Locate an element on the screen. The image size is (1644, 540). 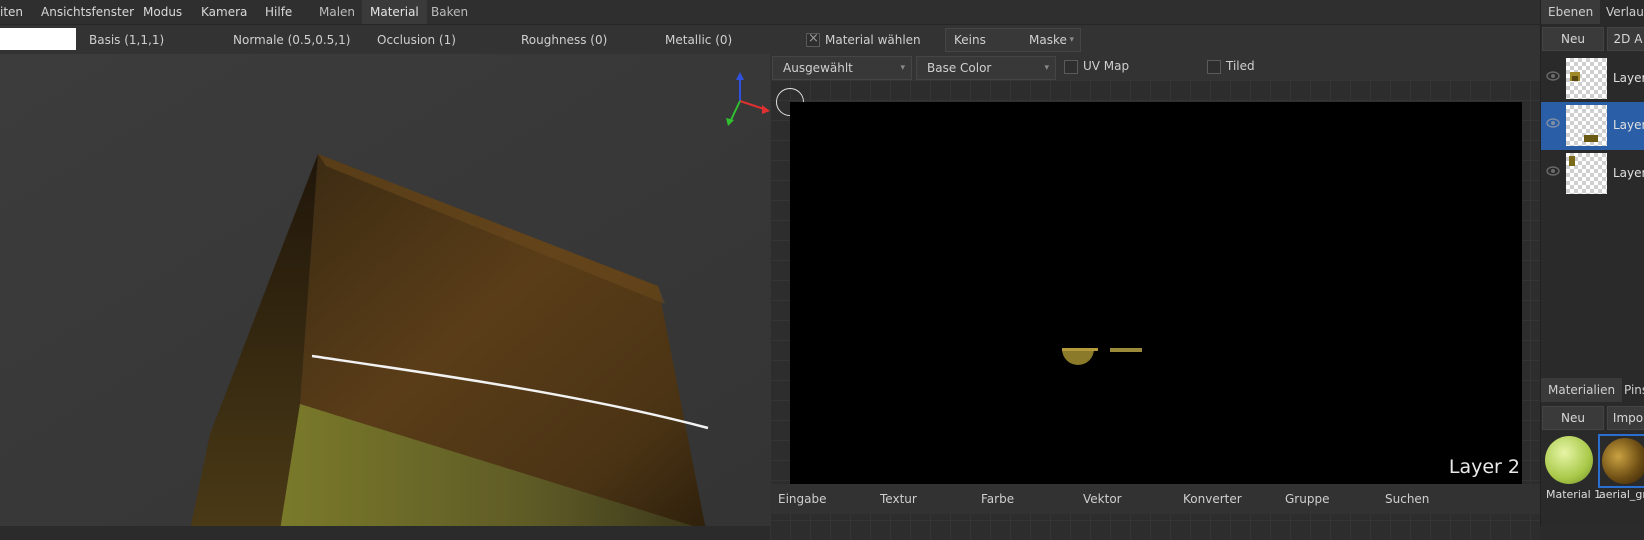
menu-item-camera: Kamera is located at coordinates (224, 12).